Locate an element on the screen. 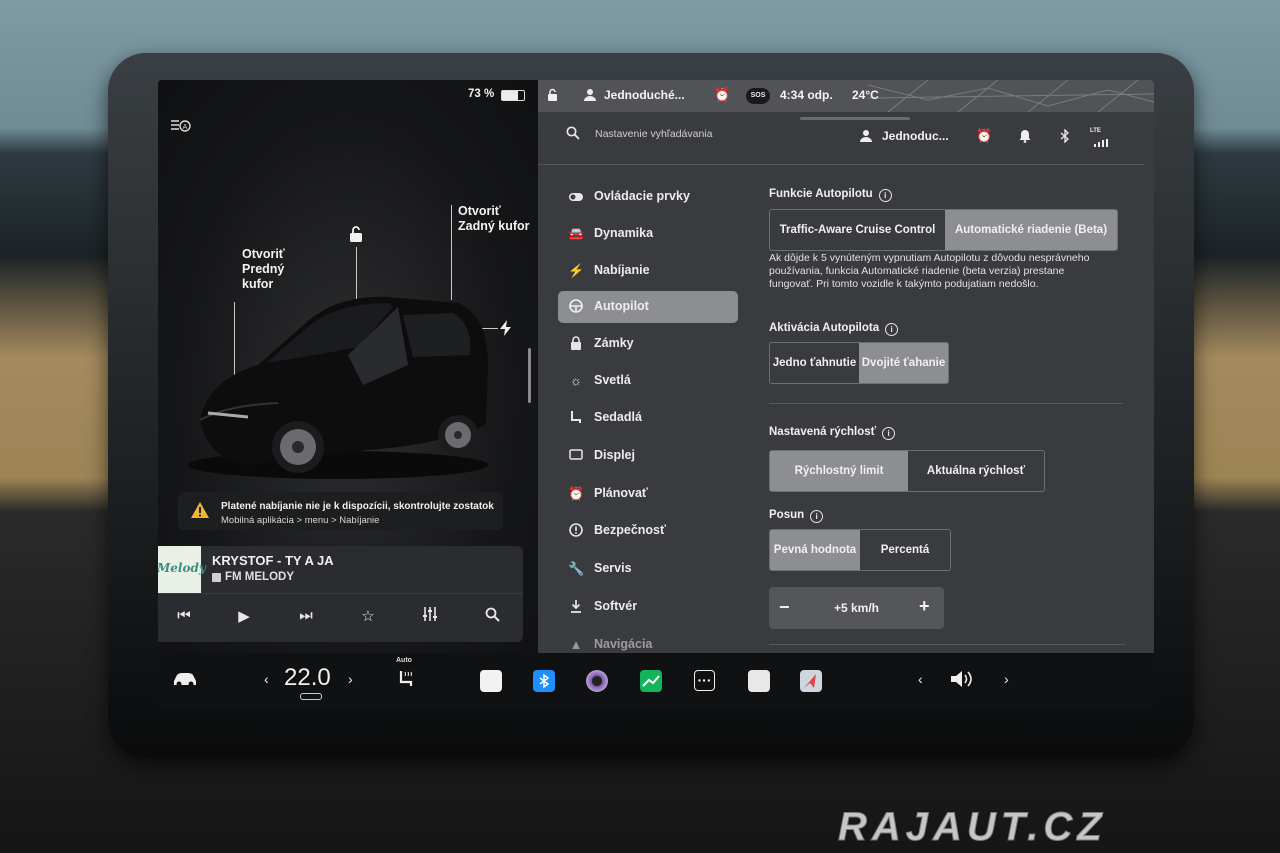  app-bluetooth-icon is located at coordinates (544, 681).